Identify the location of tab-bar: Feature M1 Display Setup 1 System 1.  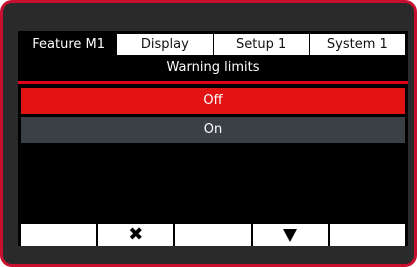
(213, 44).